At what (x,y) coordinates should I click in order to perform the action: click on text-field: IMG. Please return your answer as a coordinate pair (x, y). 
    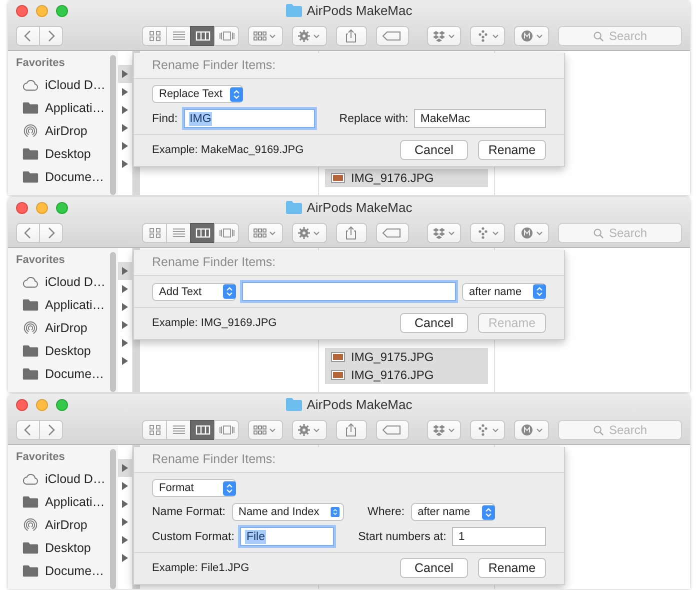
    Looking at the image, I should click on (250, 118).